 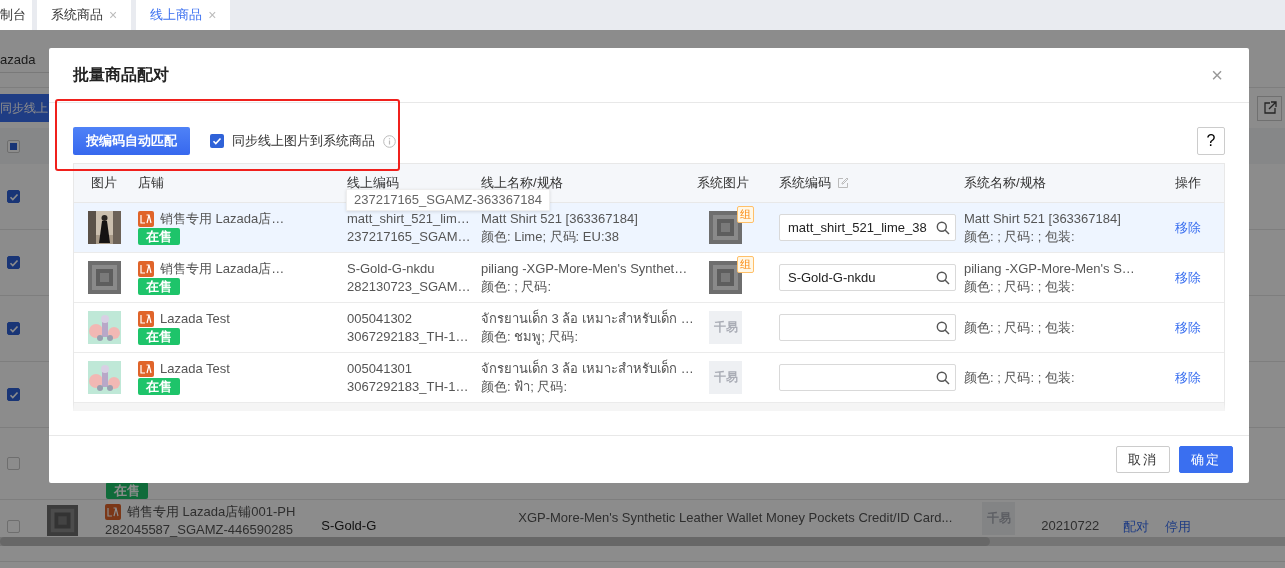 I want to click on auto-match-button: 按编码自动匹配, so click(x=131, y=141).